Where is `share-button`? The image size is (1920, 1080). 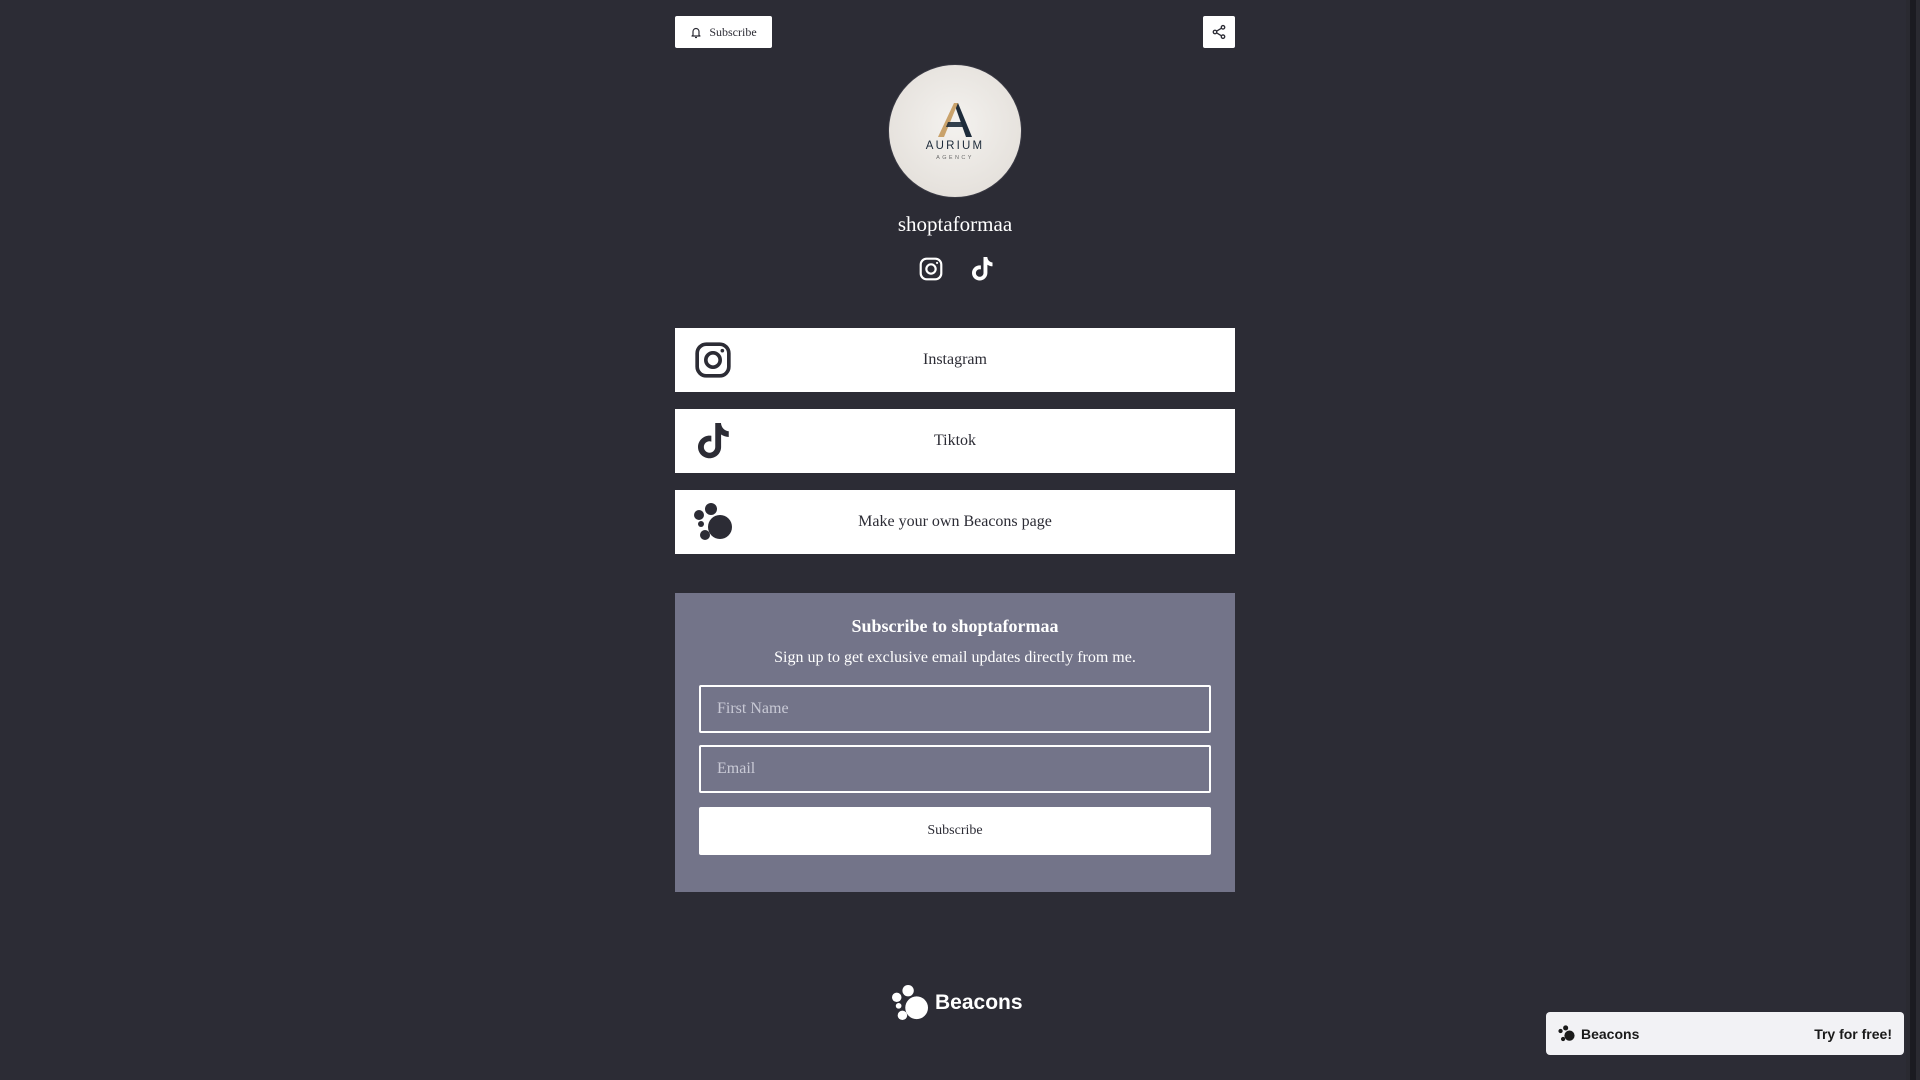
share-button is located at coordinates (1219, 32).